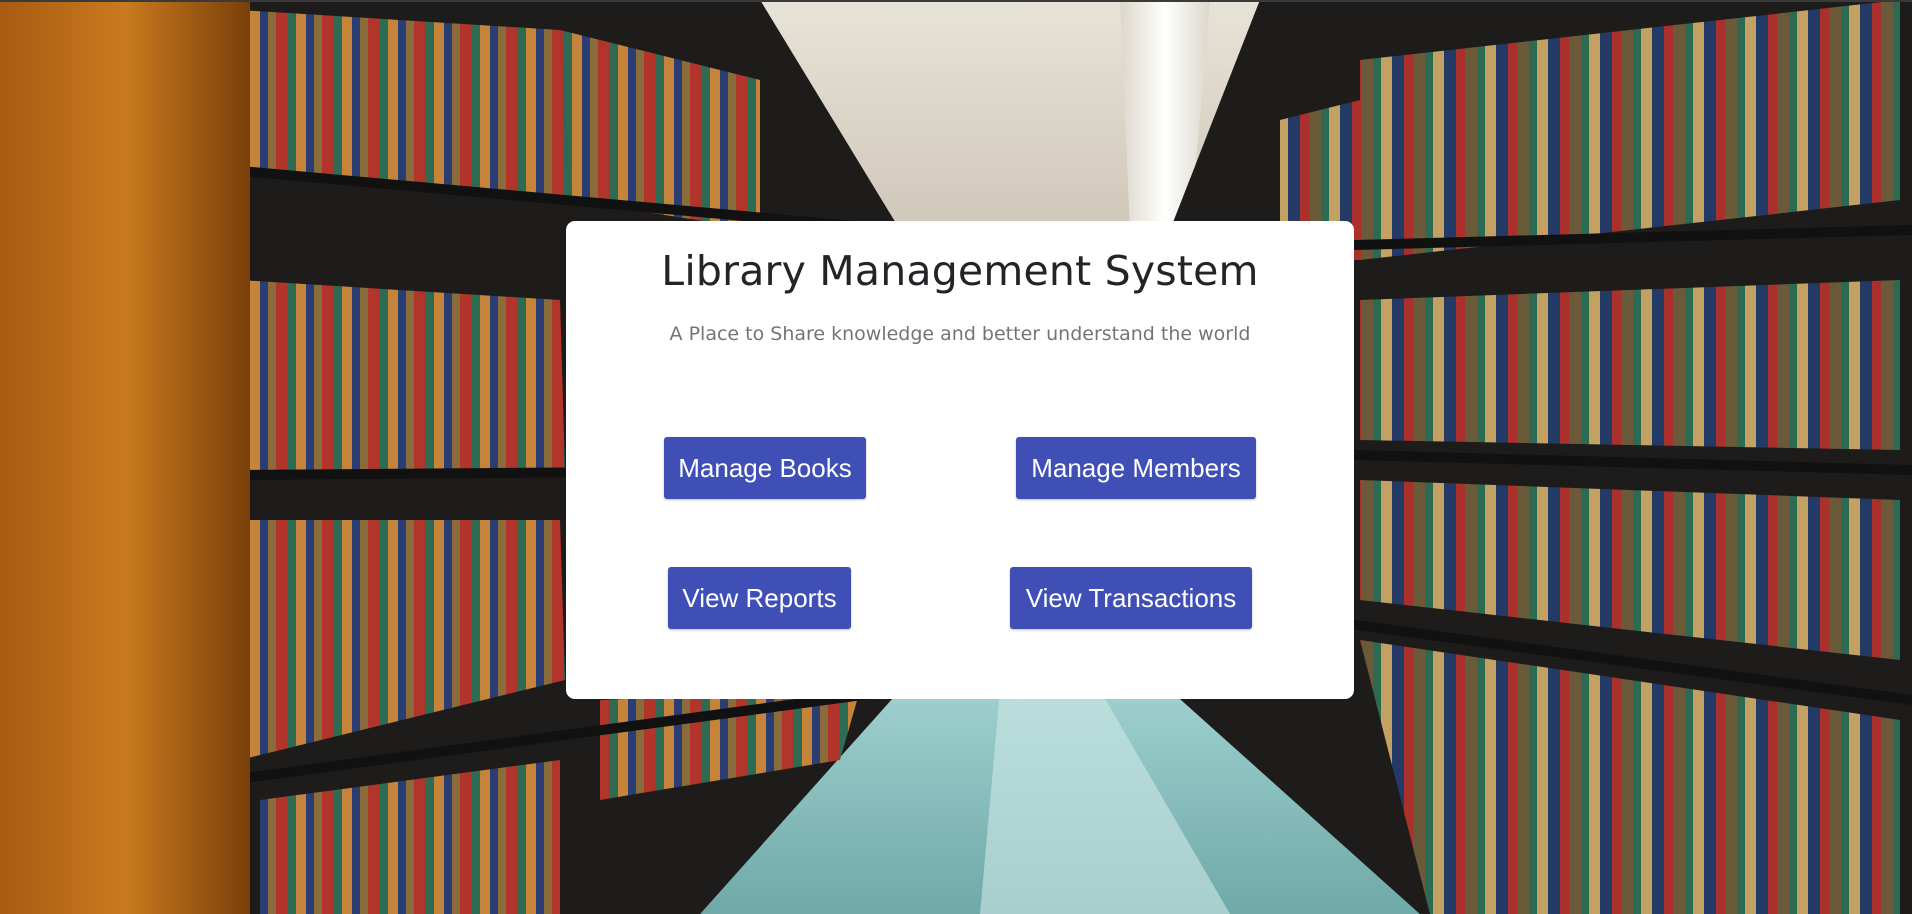 This screenshot has width=1912, height=914. What do you see at coordinates (765, 468) in the screenshot?
I see `manage-books-button: Manage Books` at bounding box center [765, 468].